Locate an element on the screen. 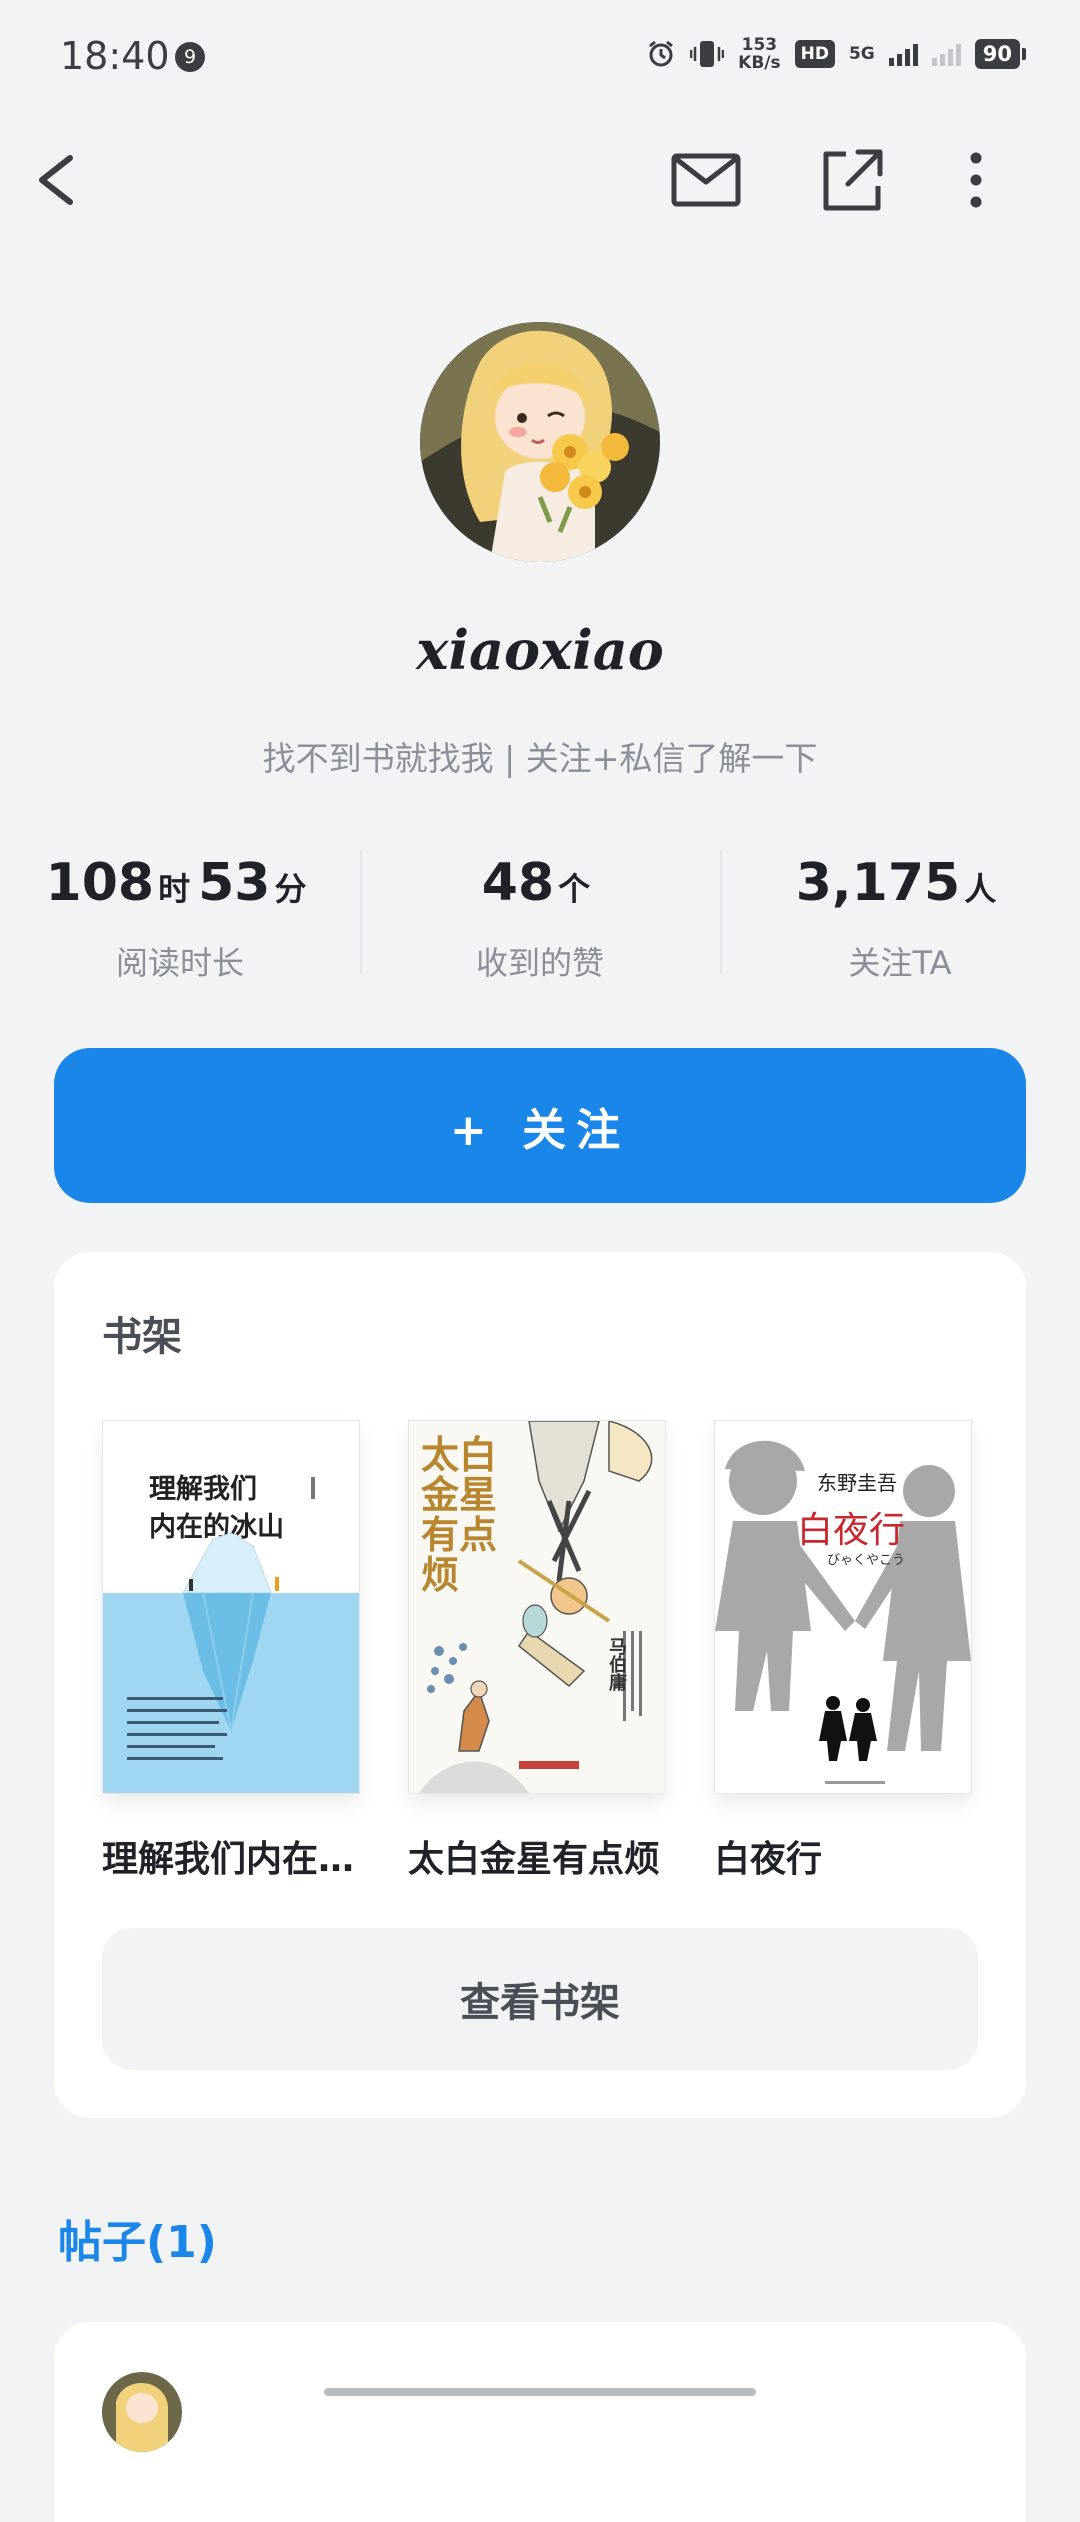  stat-followers-count: 3,175 is located at coordinates (878, 883).